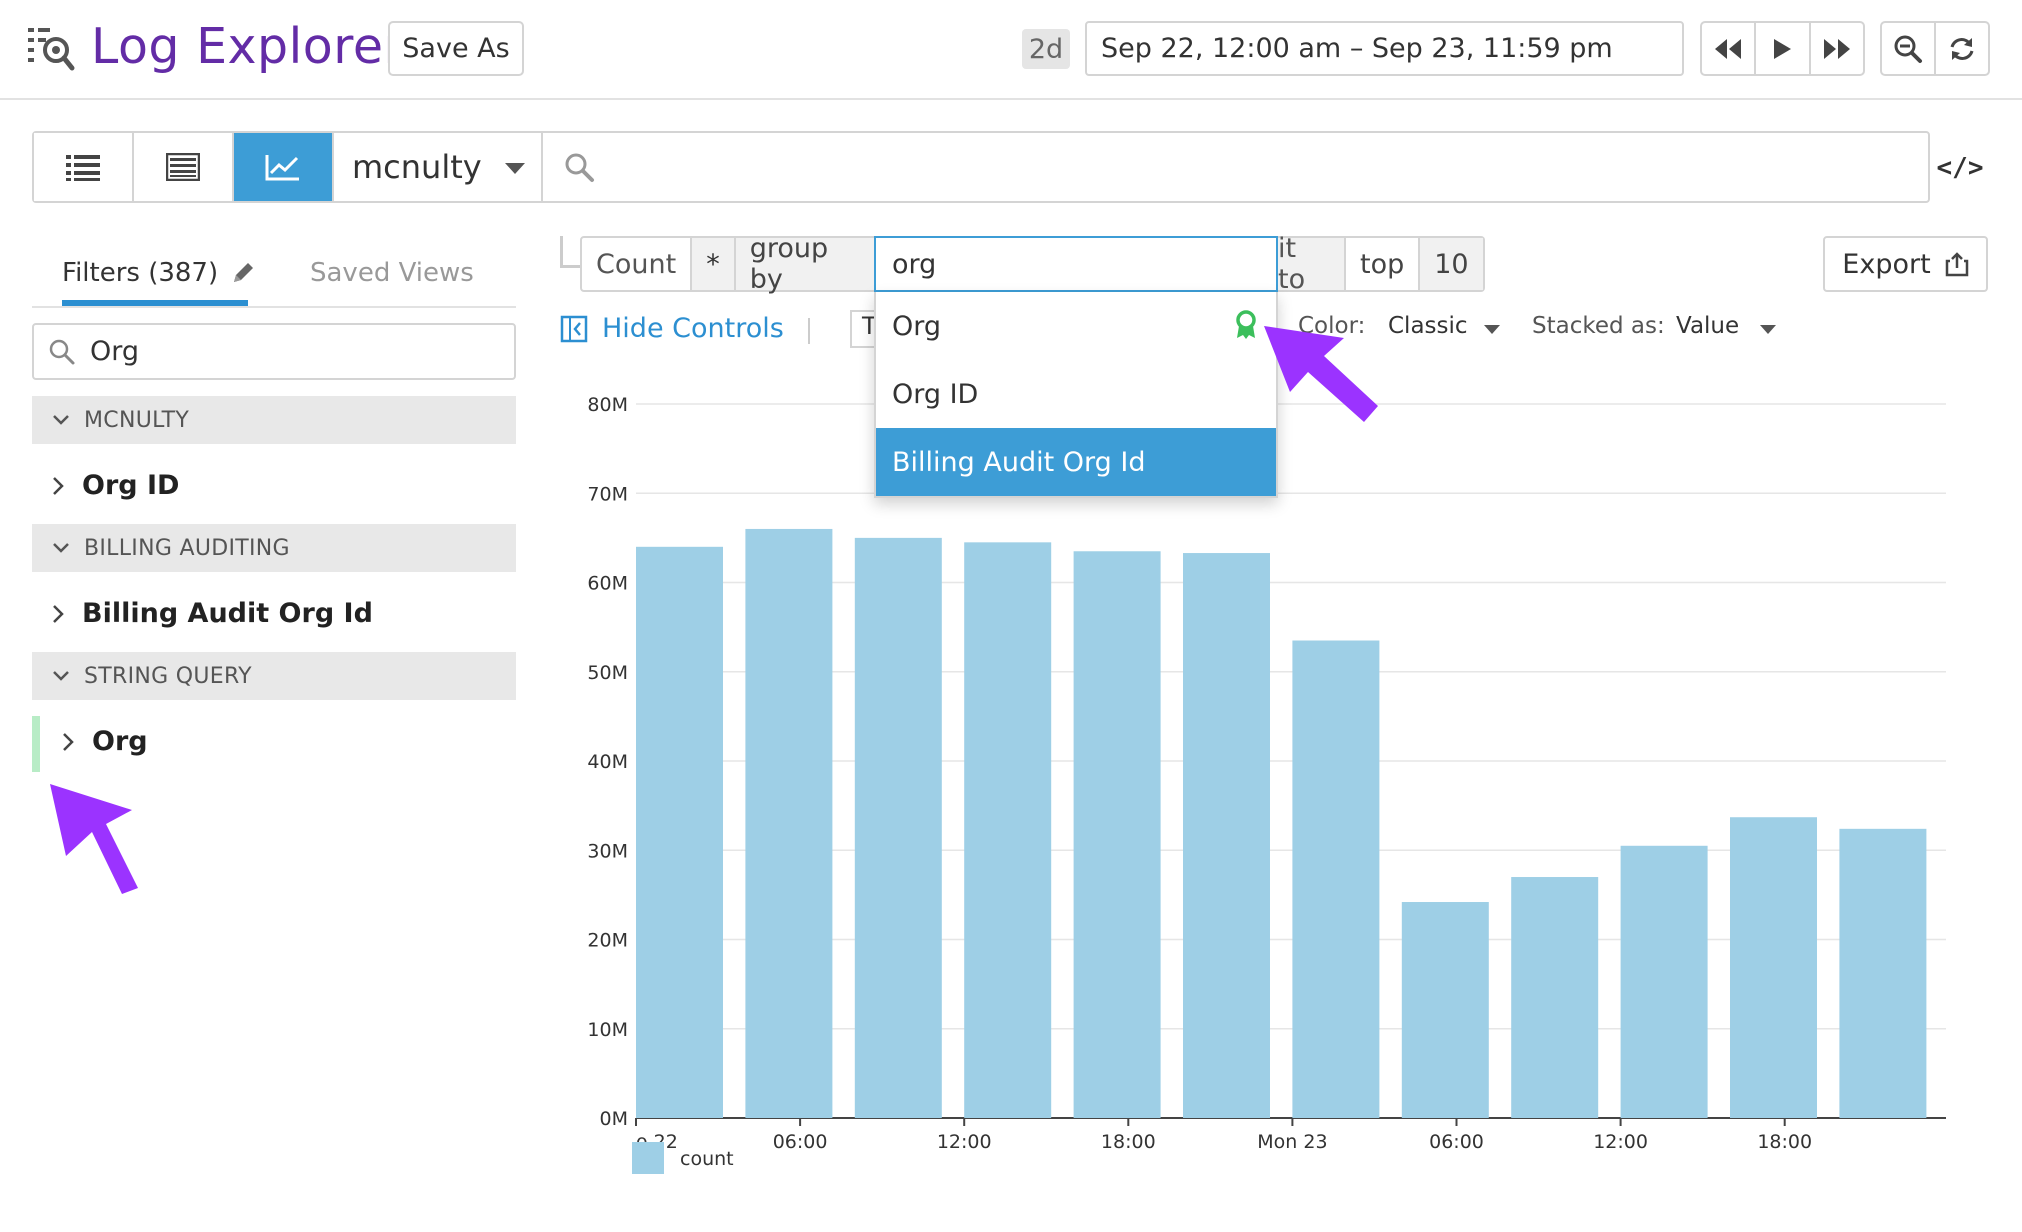  I want to click on y-tick-label: 30M, so click(607, 851).